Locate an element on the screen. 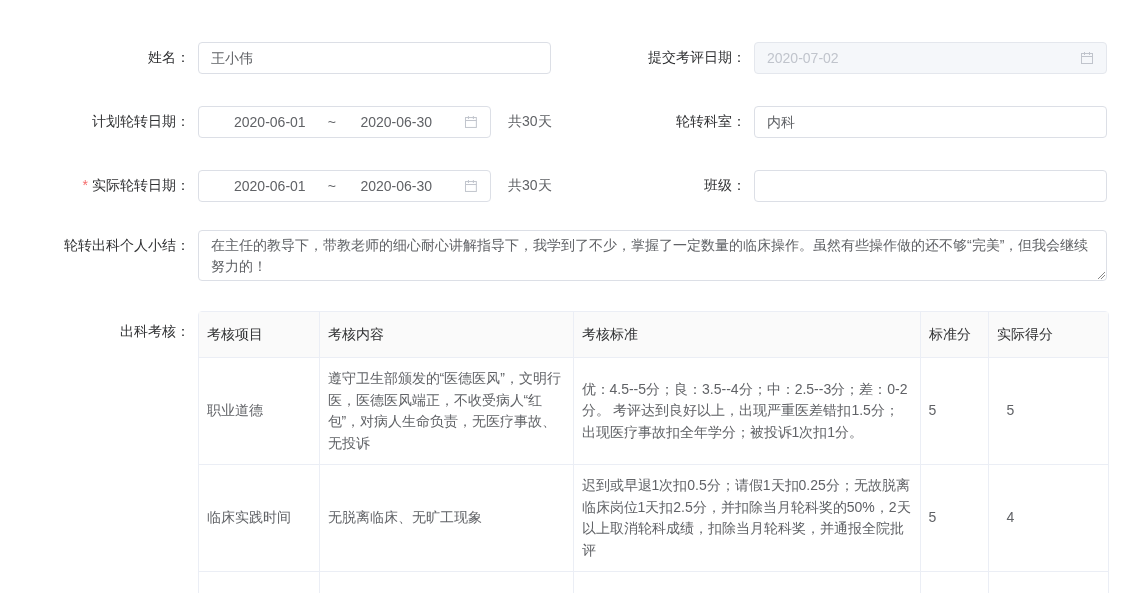 Image resolution: width=1123 pixels, height=593 pixels. table-cell: 临床实践时间 is located at coordinates (259, 518).